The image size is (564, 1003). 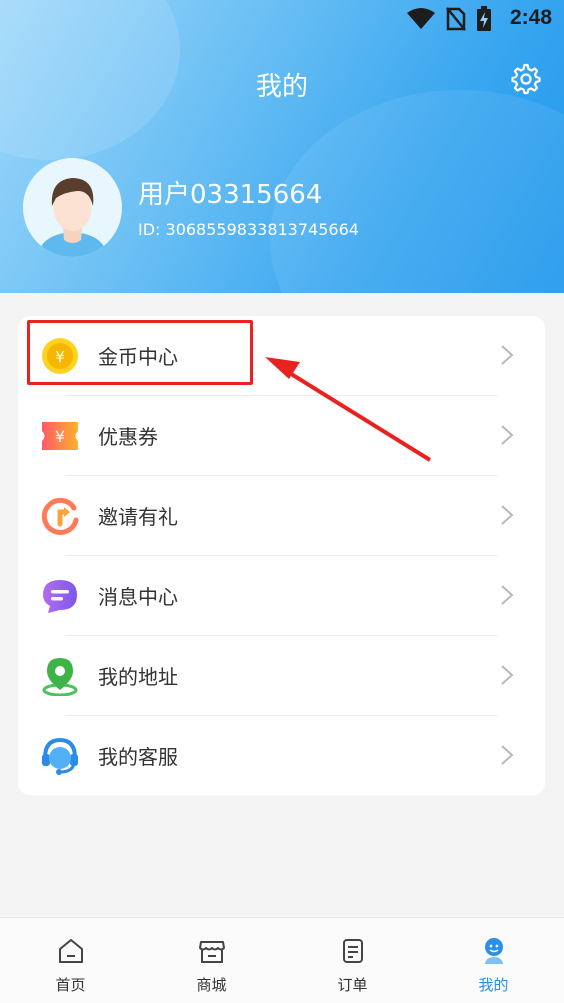 I want to click on tab-orders: 订单, so click(x=352, y=960).